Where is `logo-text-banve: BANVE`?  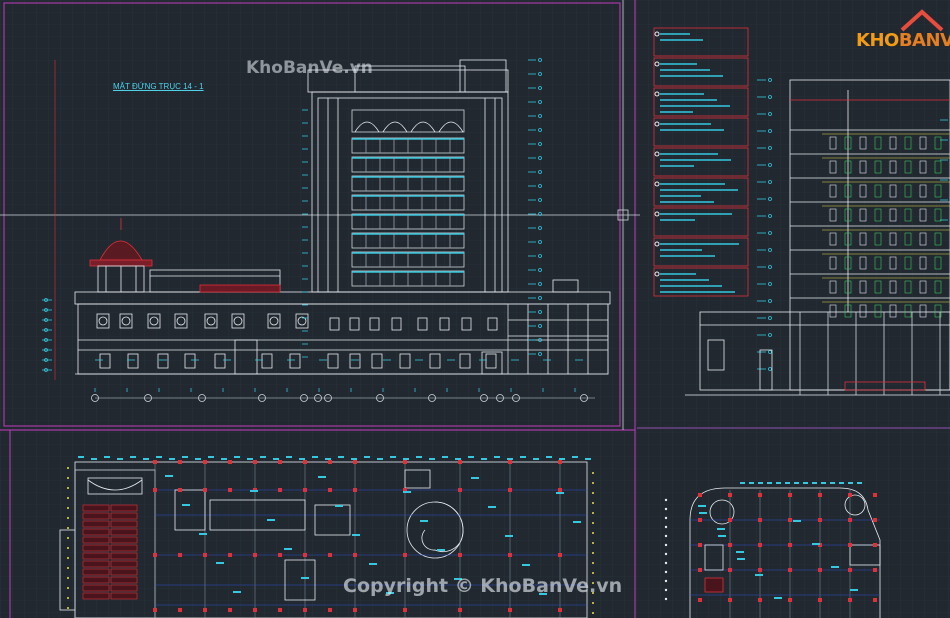 logo-text-banve: BANVE is located at coordinates (924, 40).